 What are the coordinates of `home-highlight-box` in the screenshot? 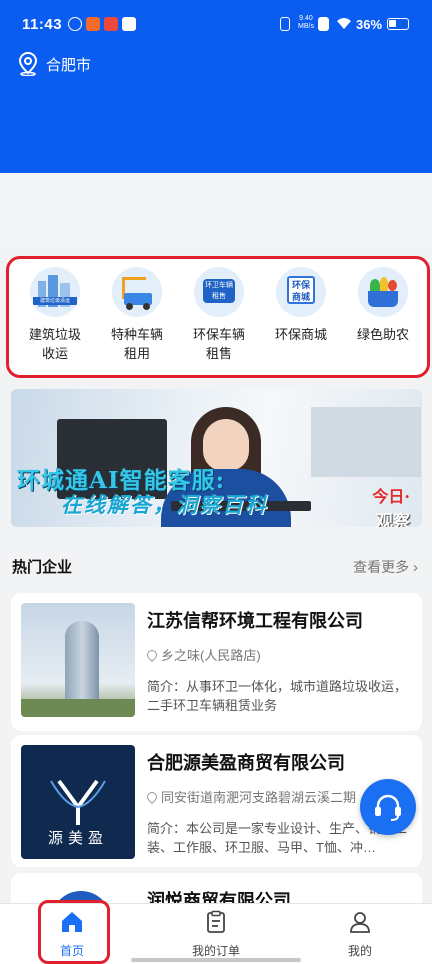 It's located at (74, 932).